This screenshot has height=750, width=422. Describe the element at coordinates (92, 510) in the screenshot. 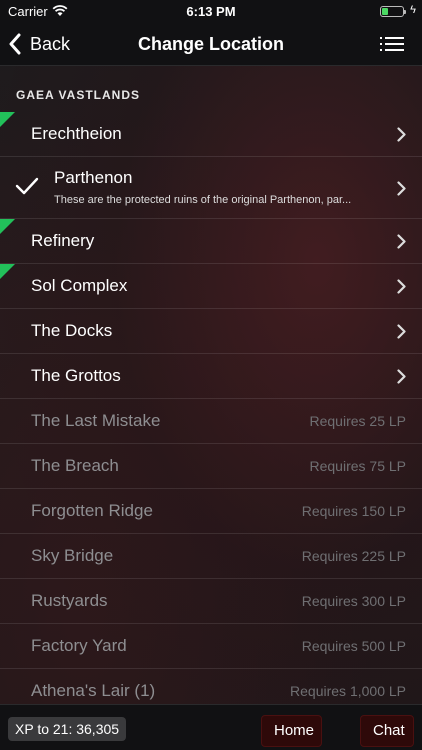

I see `location-name: Forgotten Ridge` at that location.